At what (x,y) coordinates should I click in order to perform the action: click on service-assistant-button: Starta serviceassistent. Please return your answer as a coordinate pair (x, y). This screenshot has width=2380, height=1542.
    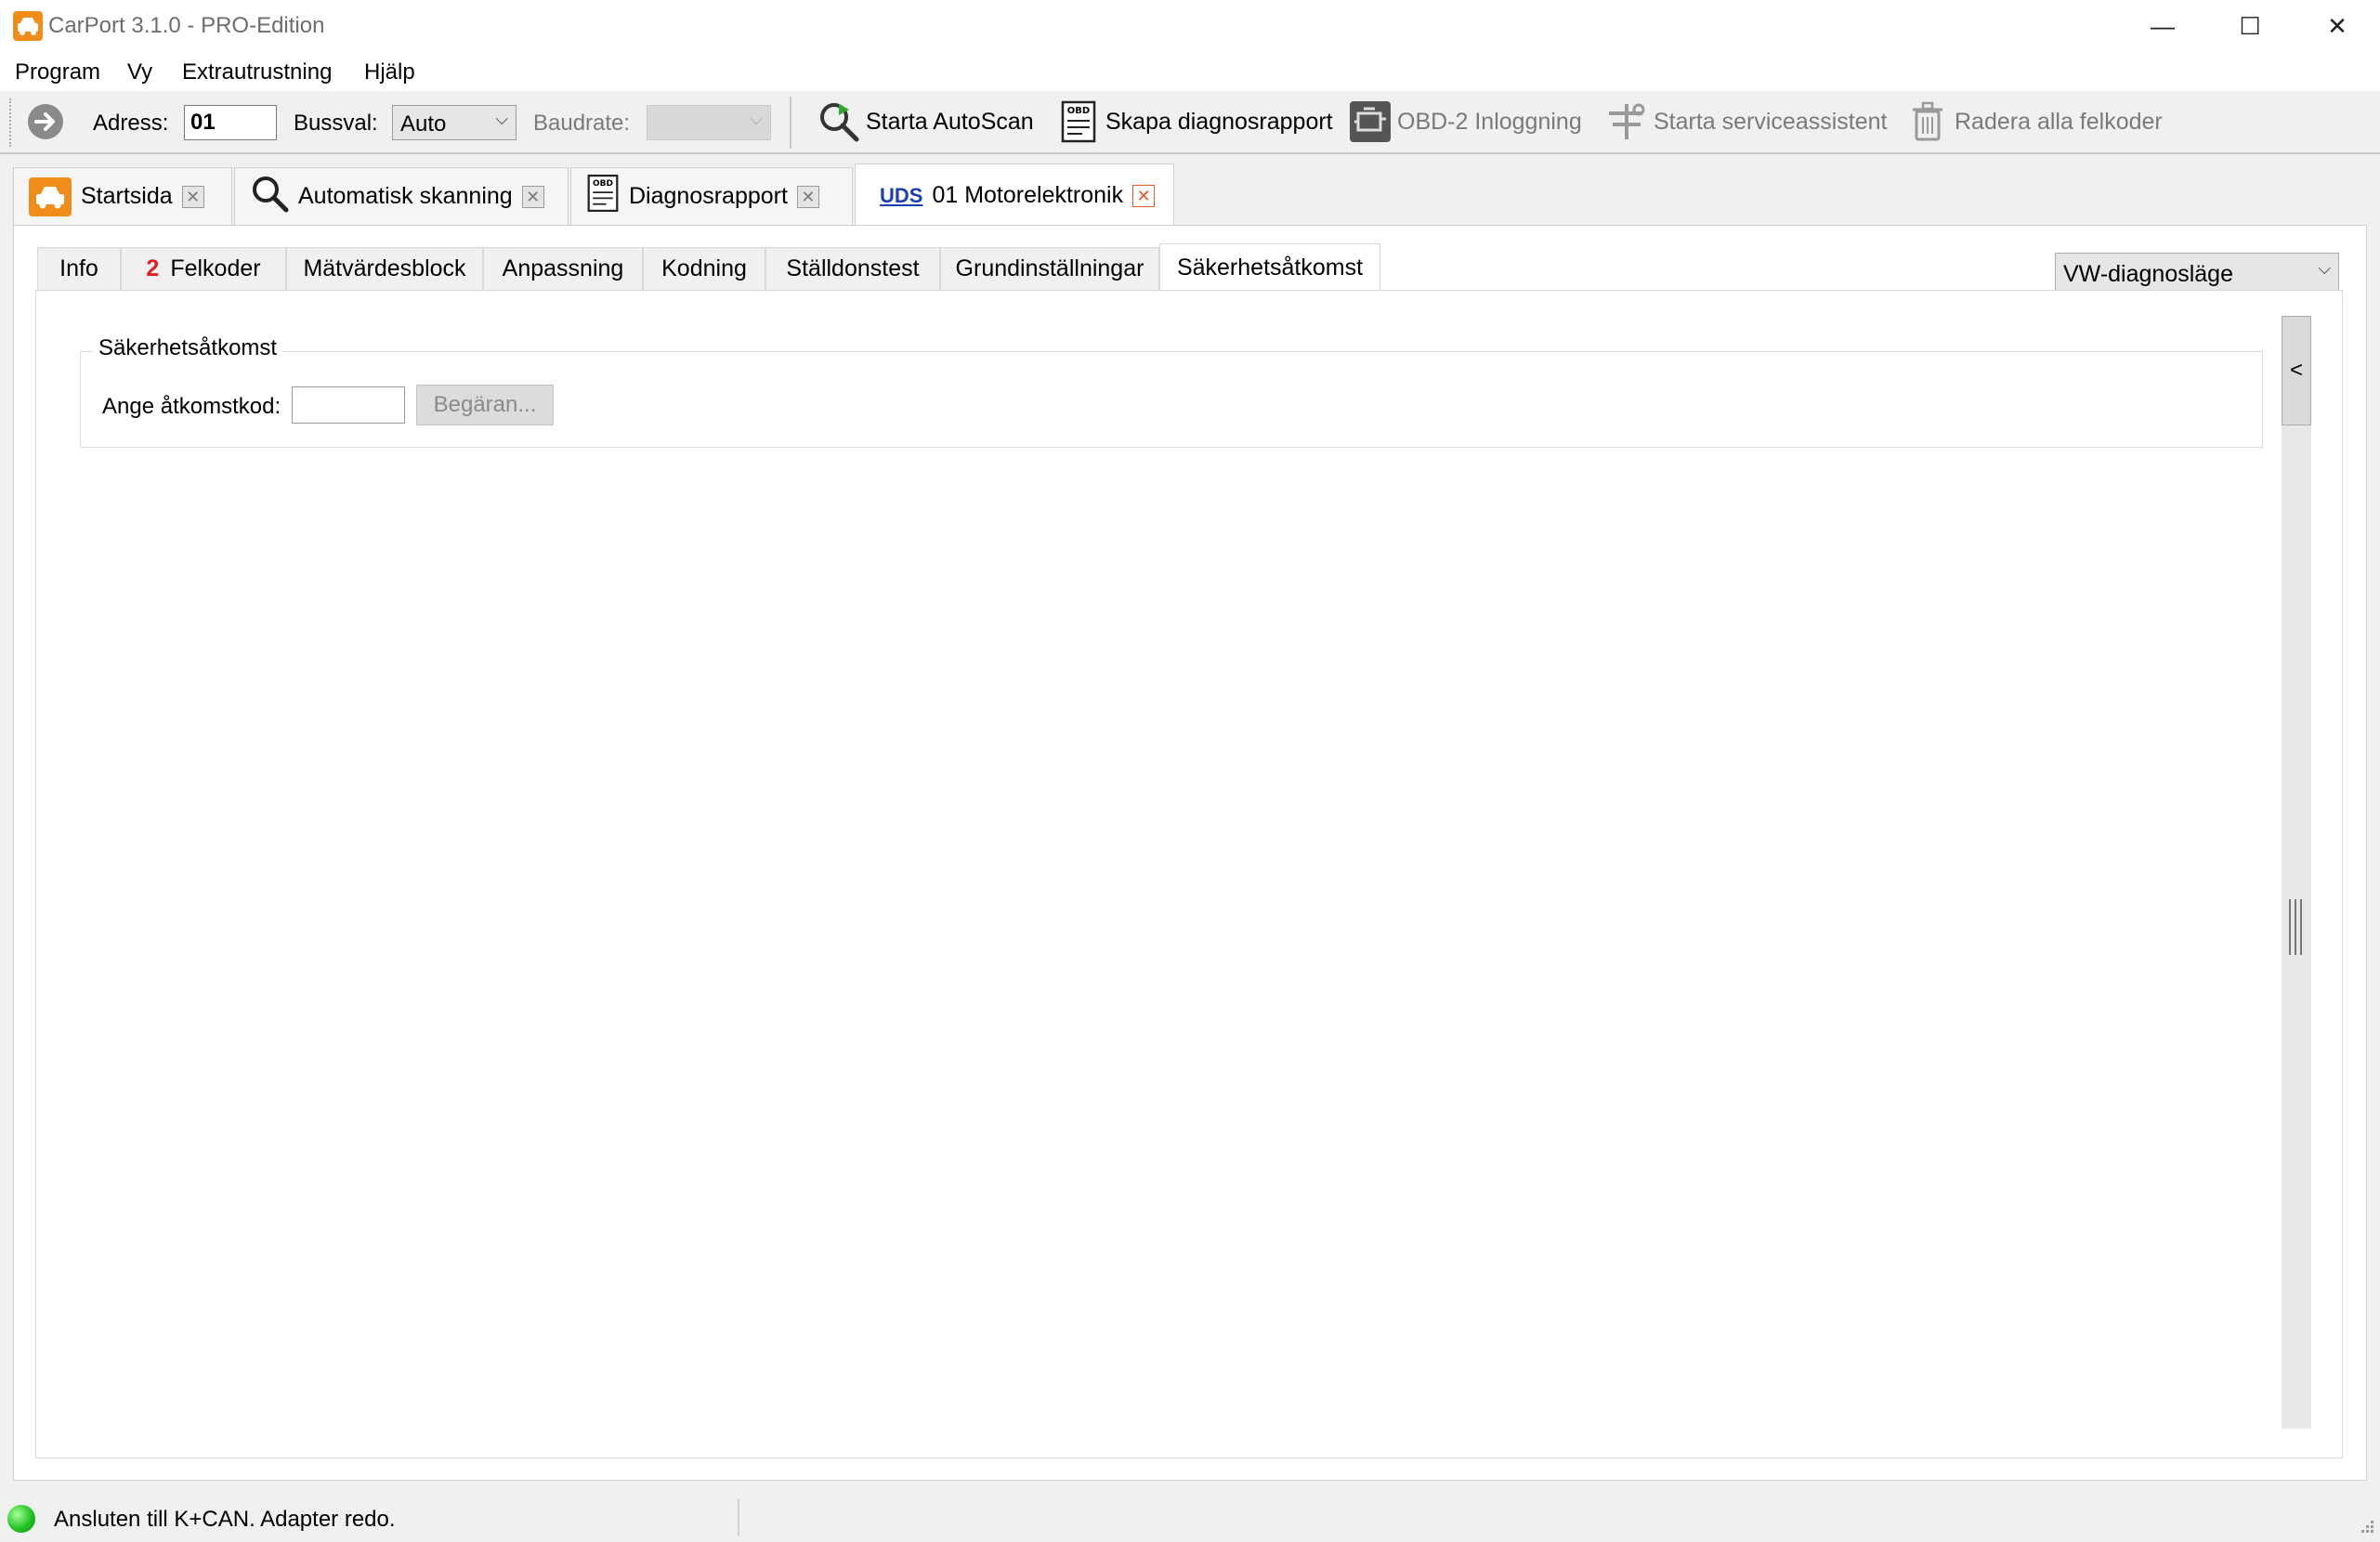
    Looking at the image, I should click on (1746, 121).